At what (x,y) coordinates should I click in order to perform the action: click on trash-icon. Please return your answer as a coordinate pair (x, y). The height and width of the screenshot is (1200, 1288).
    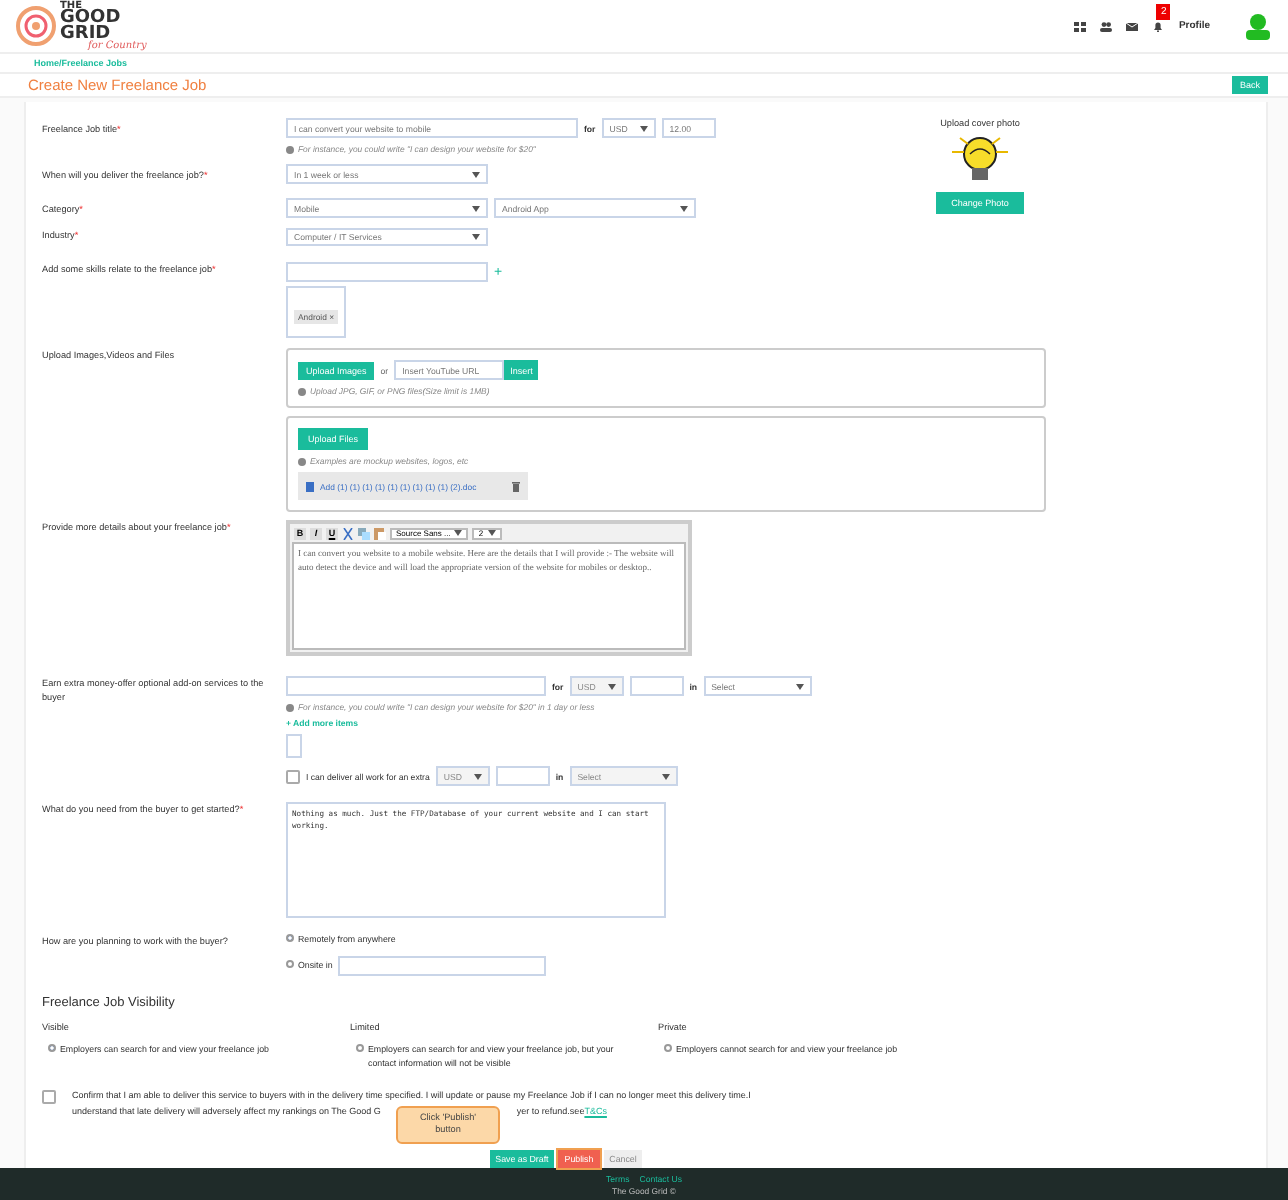
    Looking at the image, I should click on (516, 486).